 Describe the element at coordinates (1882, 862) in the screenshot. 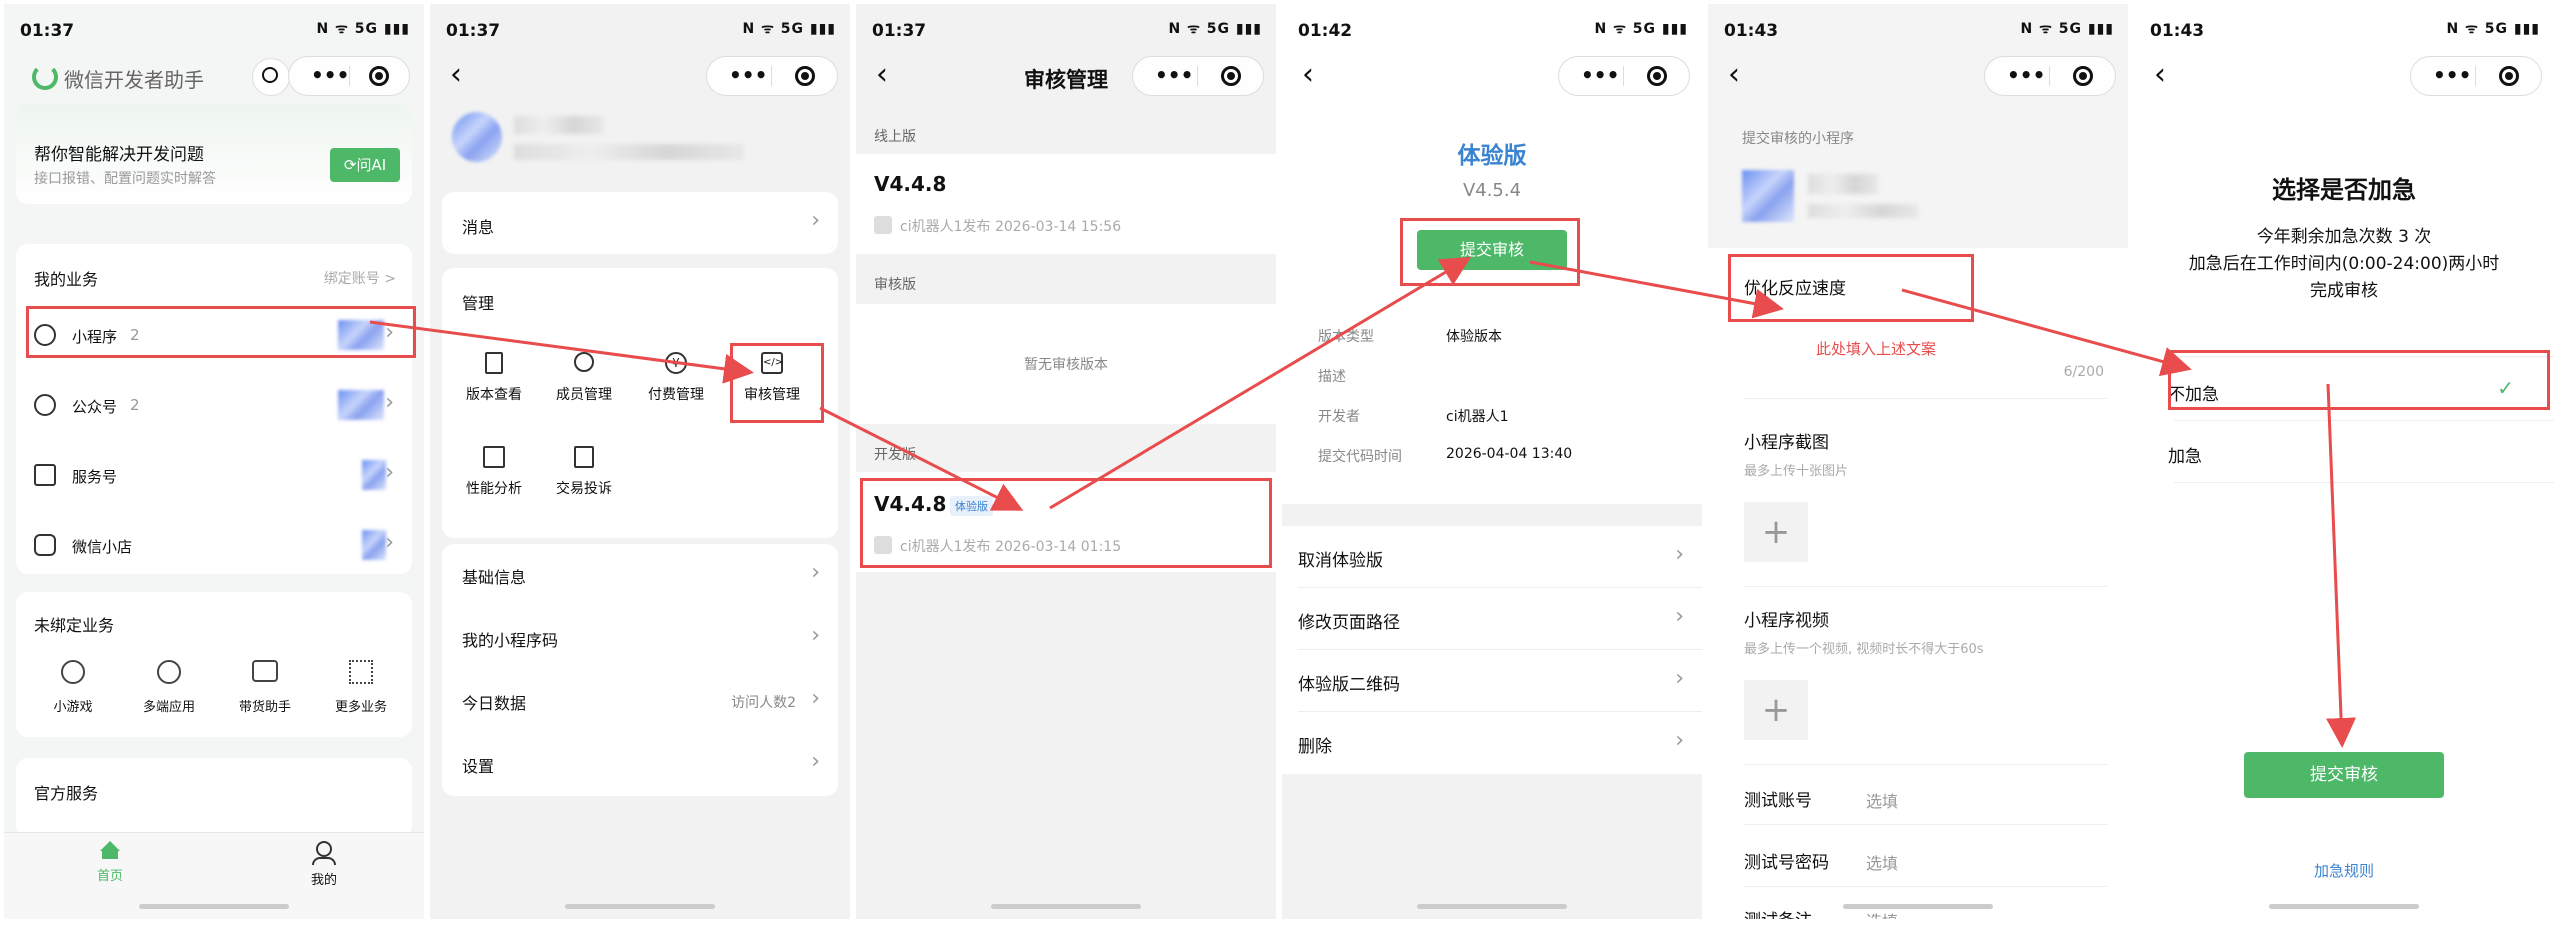

I see `test-password-input: 选填` at that location.